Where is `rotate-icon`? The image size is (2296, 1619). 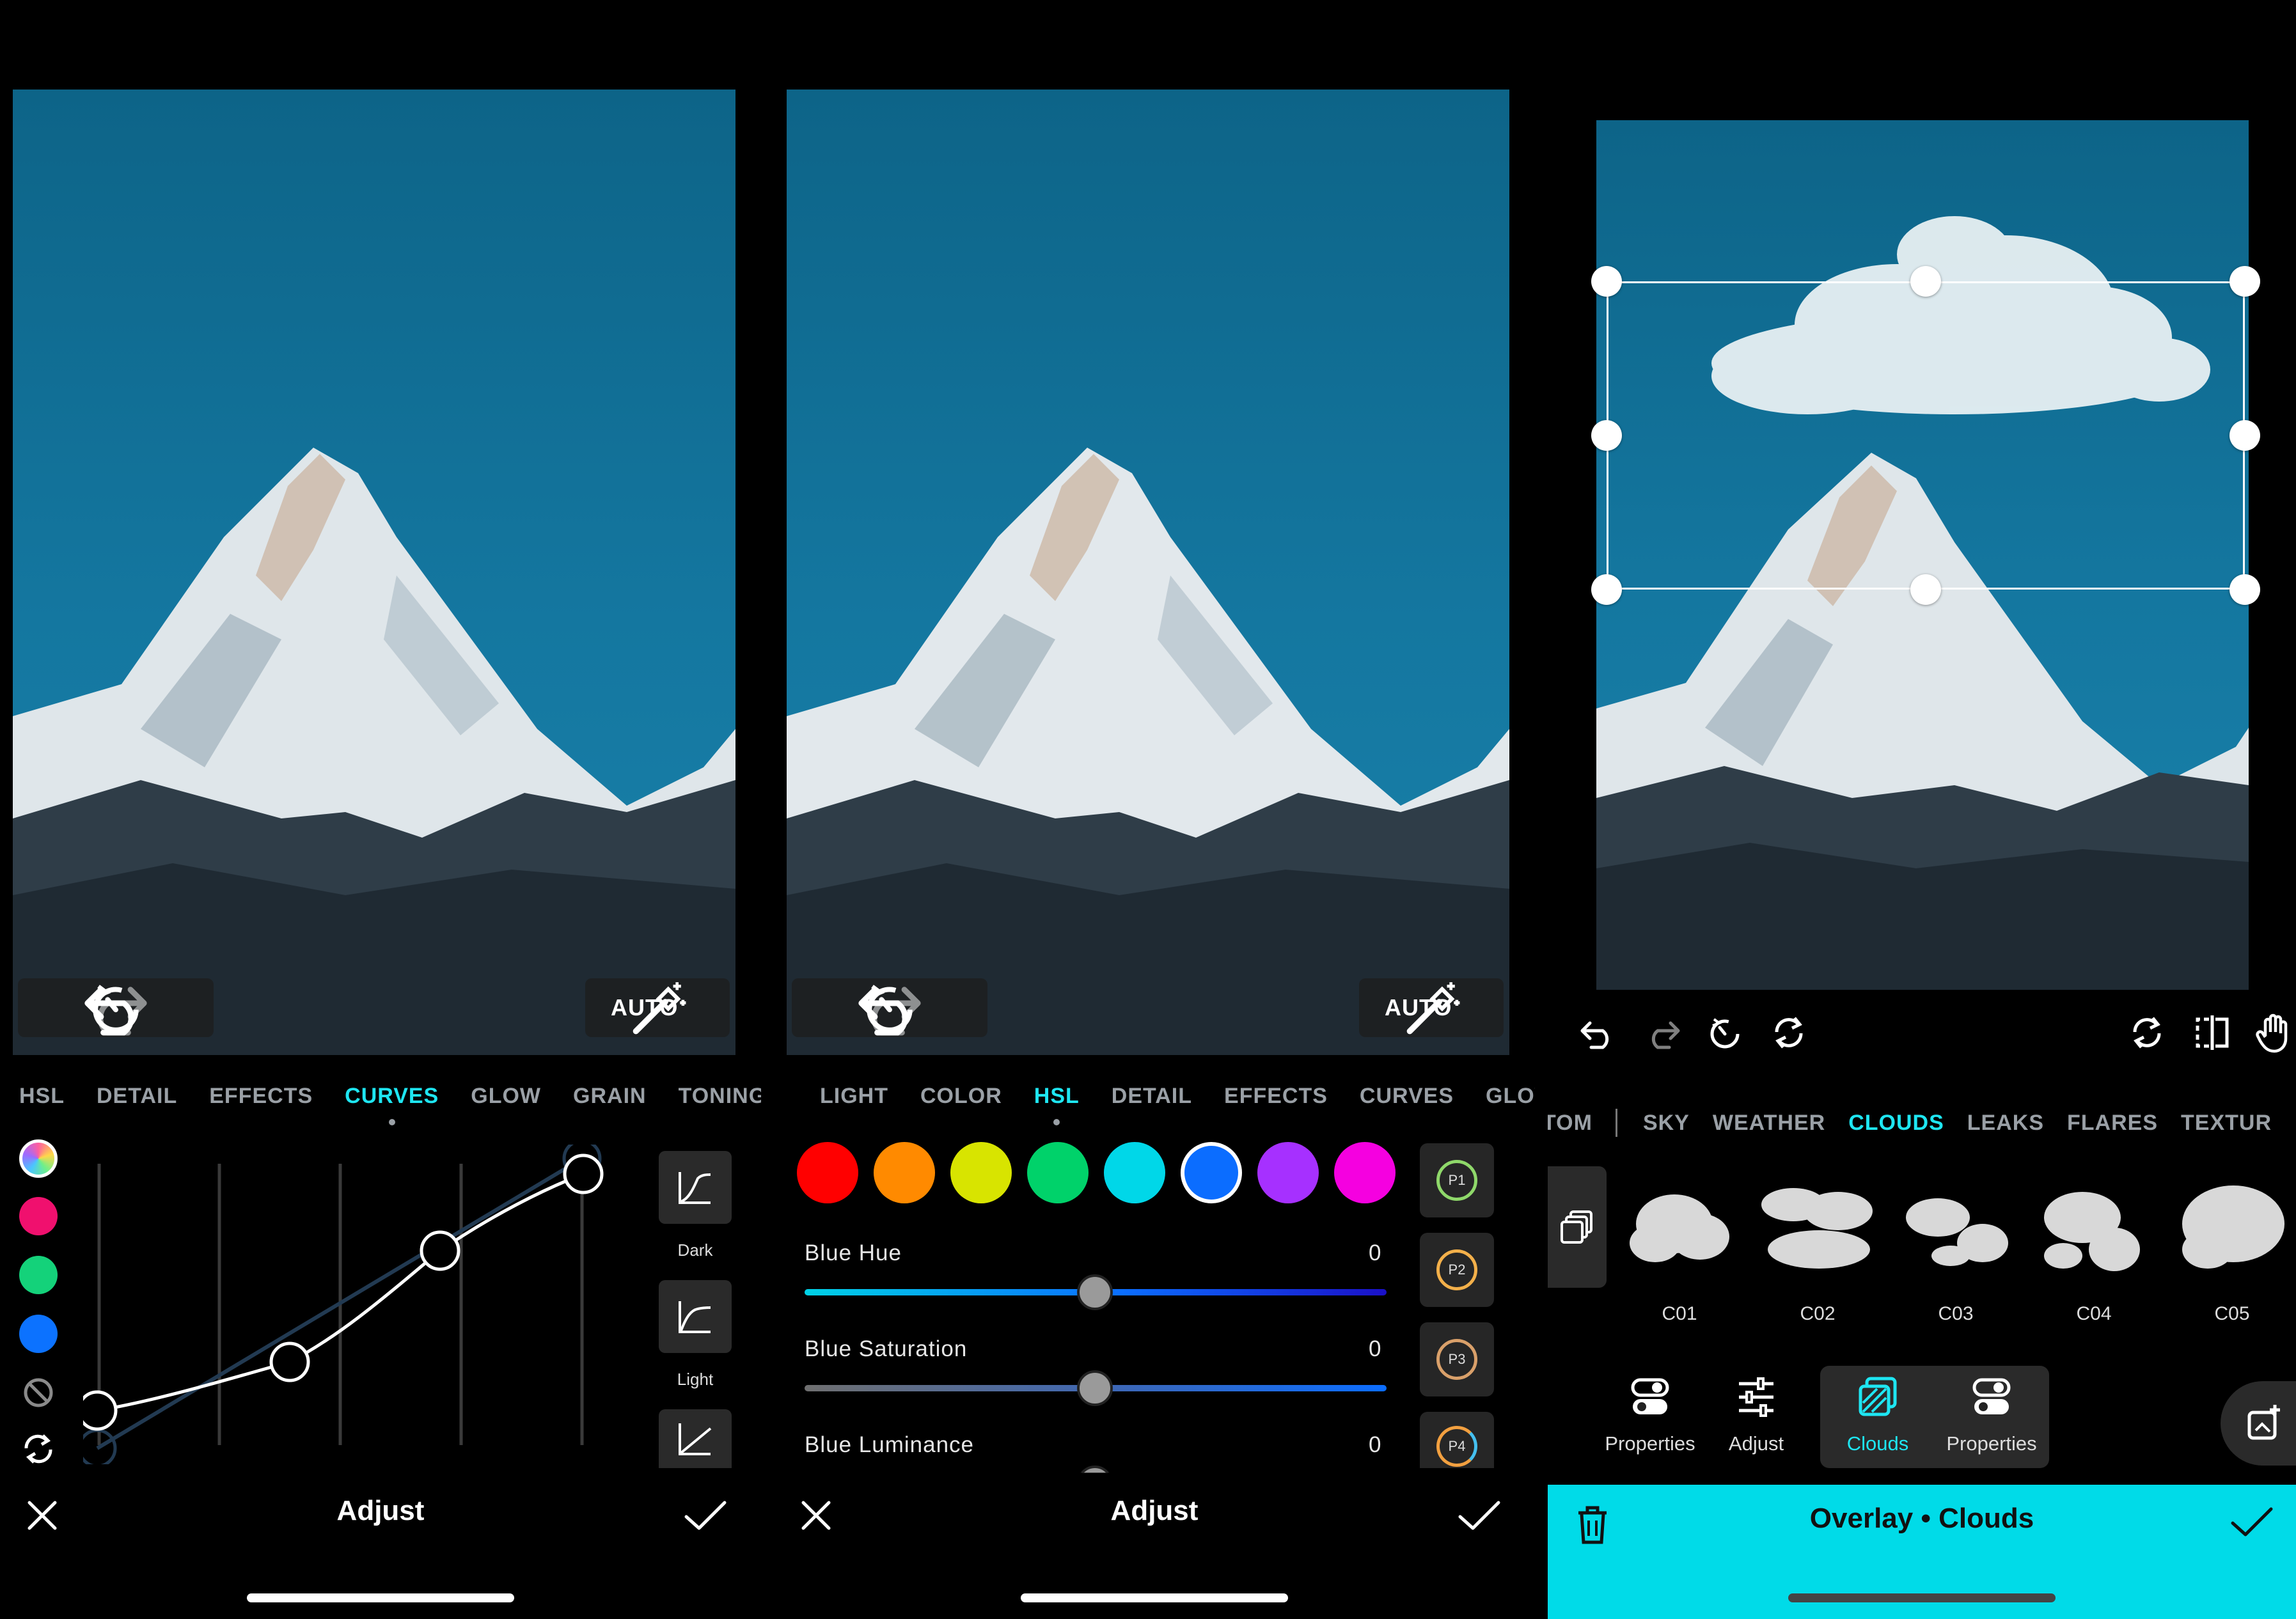
rotate-icon is located at coordinates (2147, 1034).